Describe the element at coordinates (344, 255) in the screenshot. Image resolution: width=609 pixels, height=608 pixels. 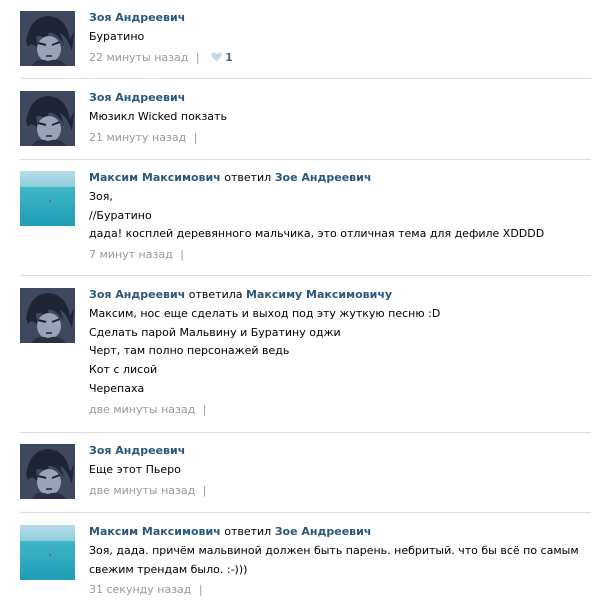
I see `comment-meta: 7 минут назад |` at that location.